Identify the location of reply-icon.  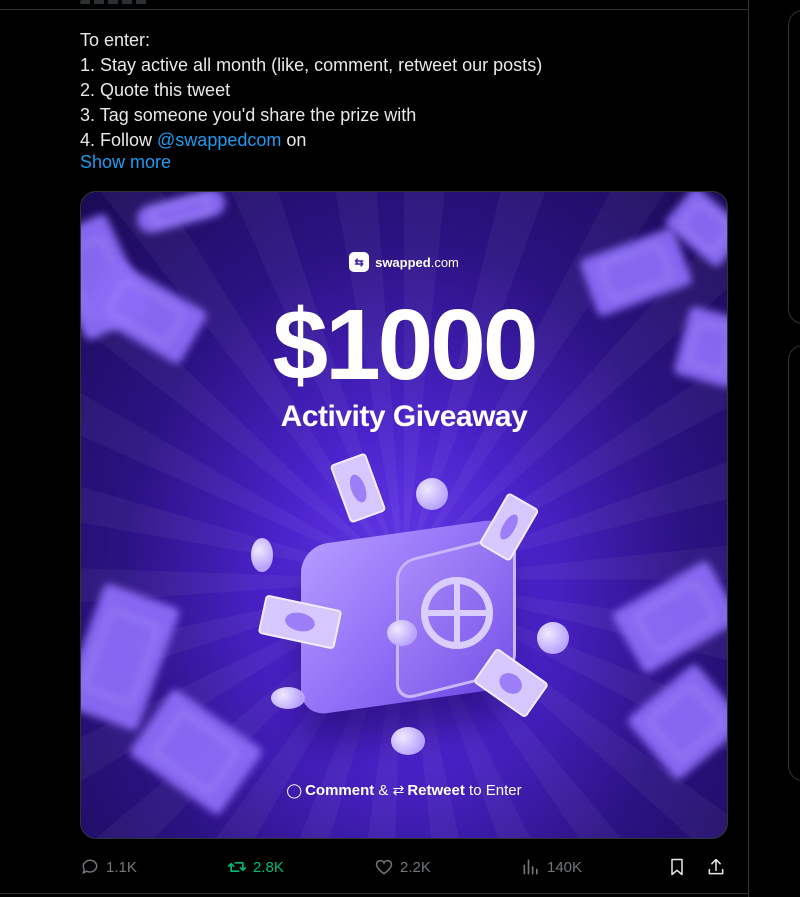
(90, 867).